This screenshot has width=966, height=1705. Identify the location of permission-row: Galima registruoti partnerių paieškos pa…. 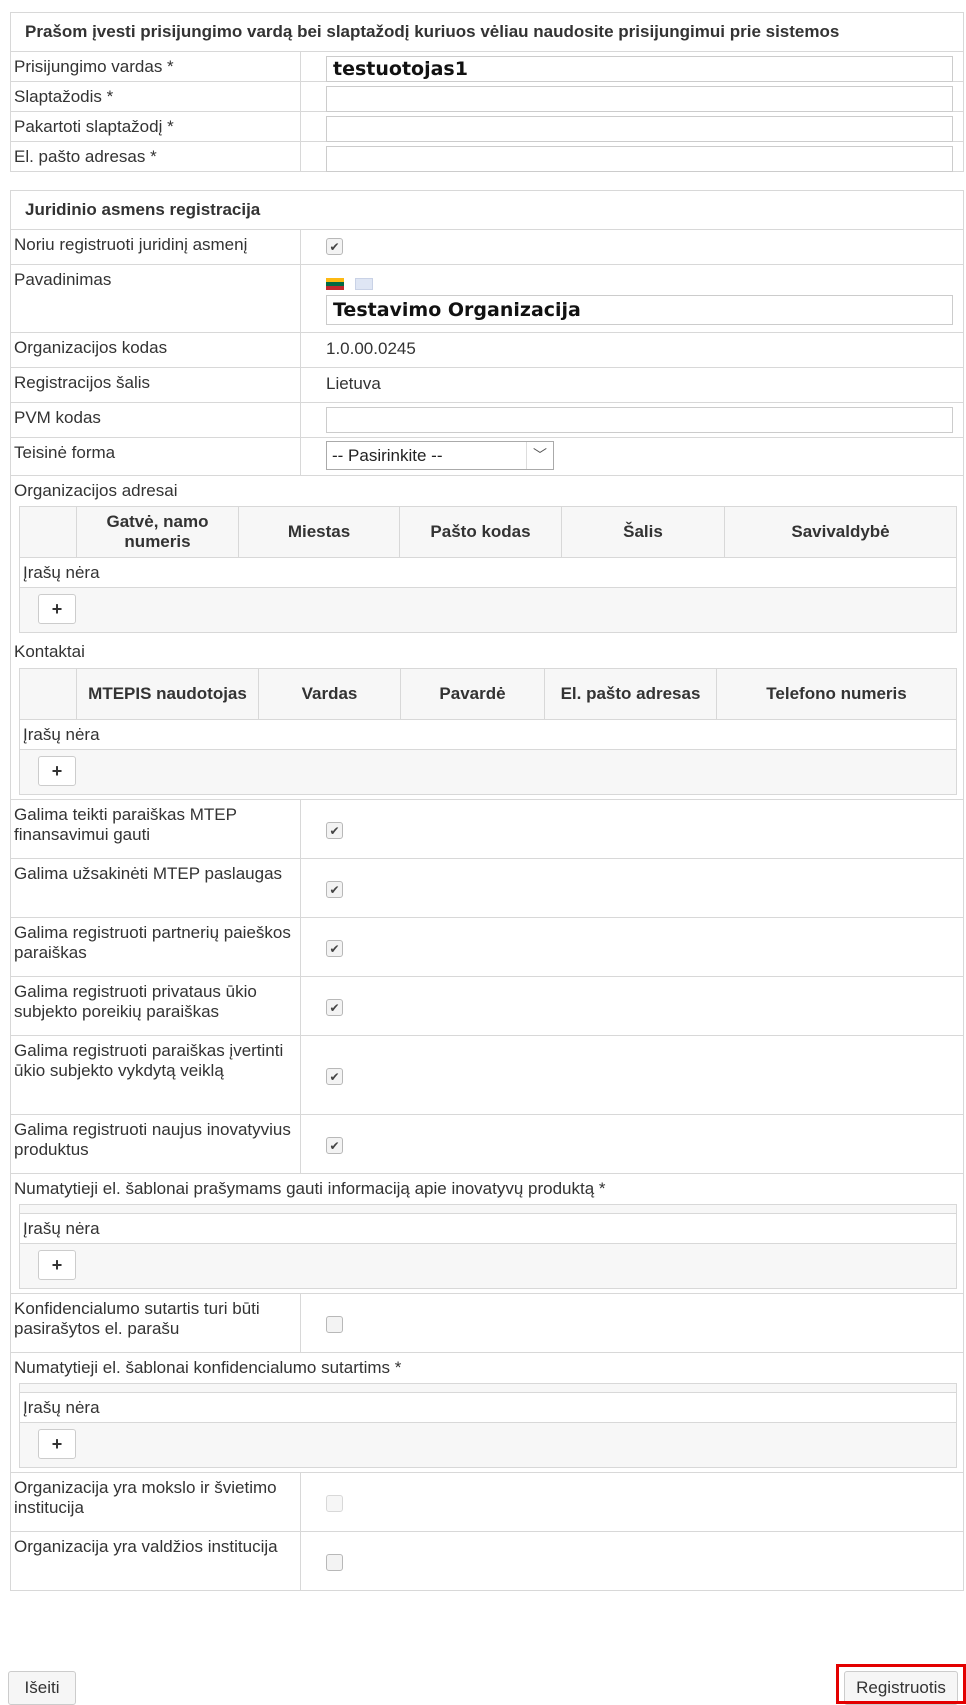
(487, 947).